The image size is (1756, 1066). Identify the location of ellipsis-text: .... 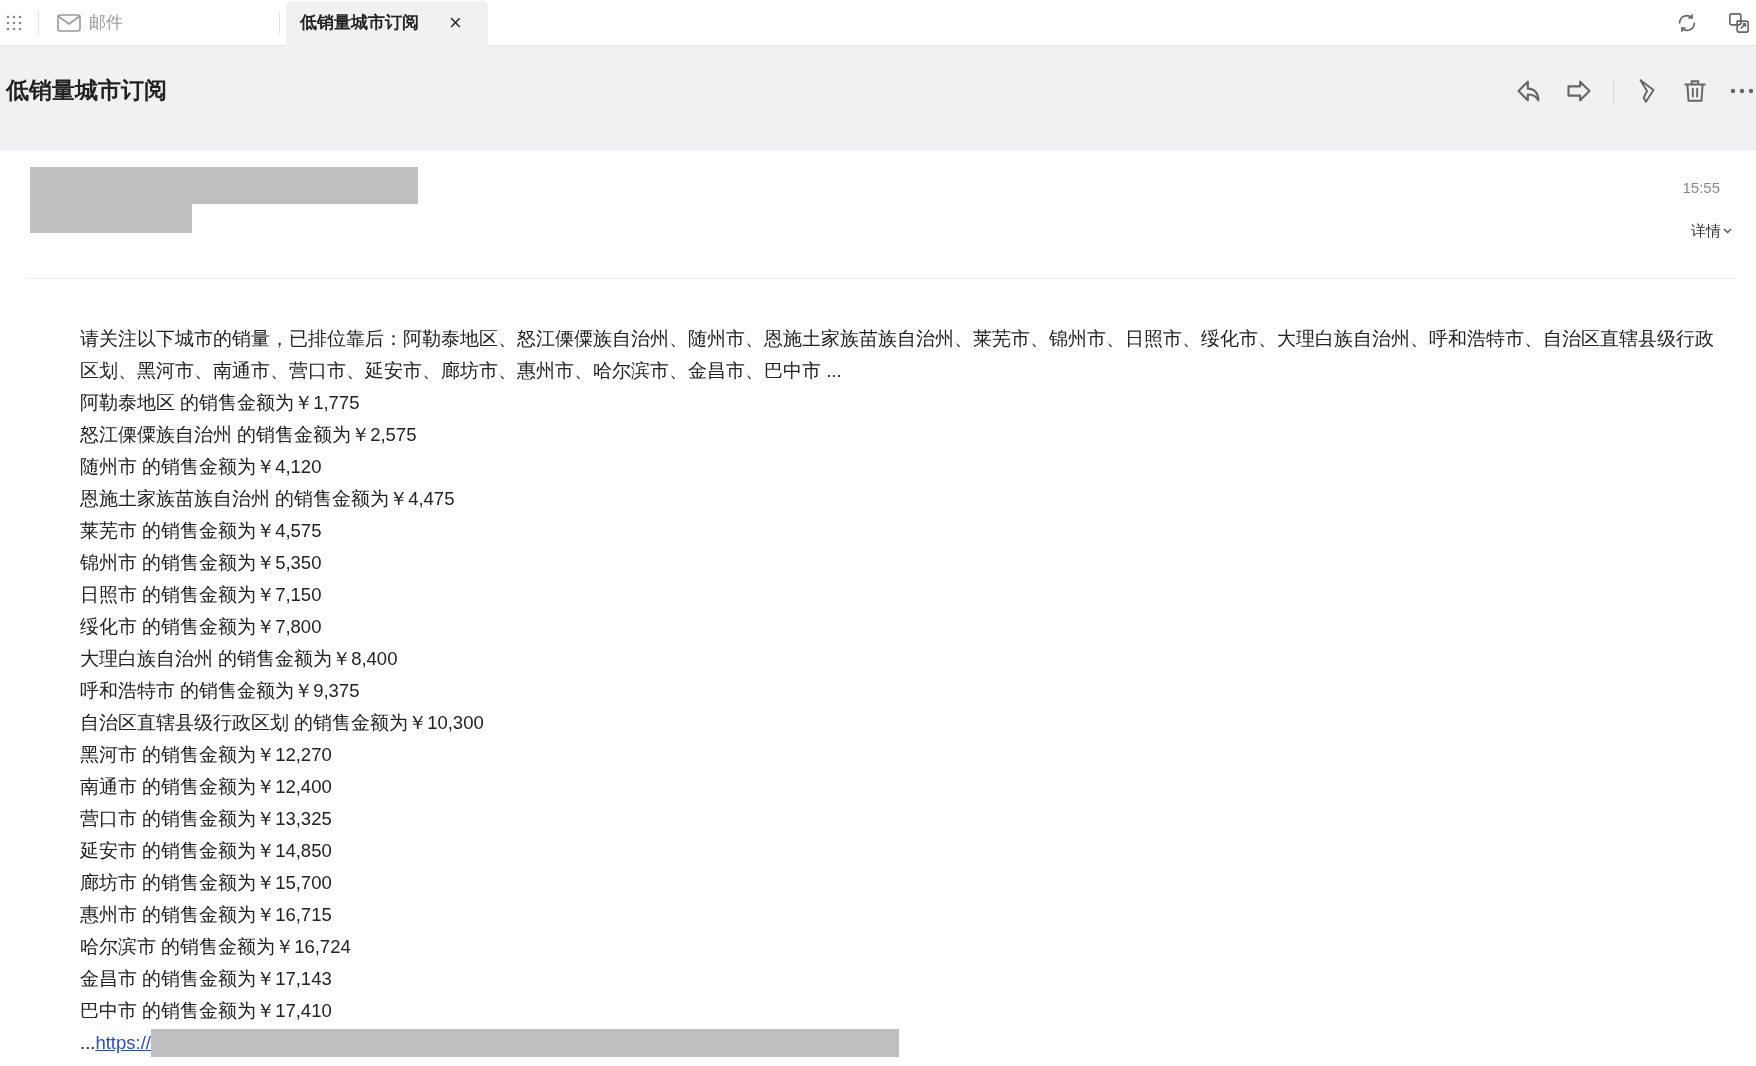
(88, 1043).